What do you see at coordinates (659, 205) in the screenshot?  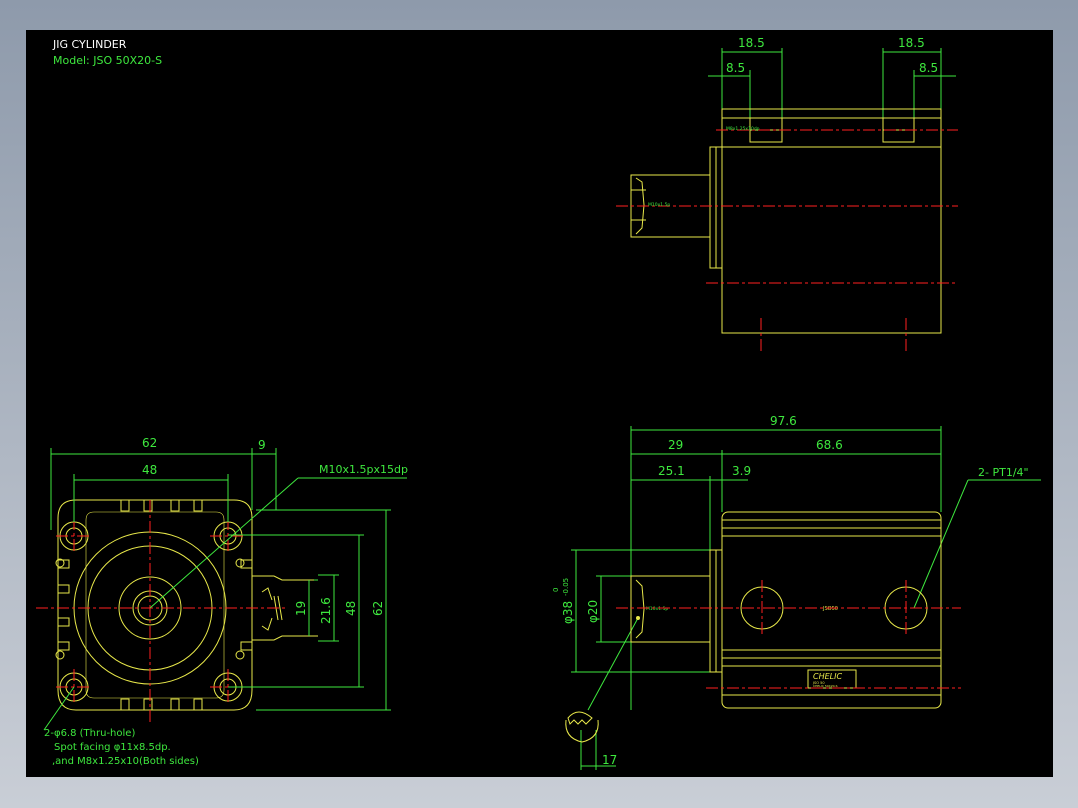 I see `top-rod-label: M10x1.5p` at bounding box center [659, 205].